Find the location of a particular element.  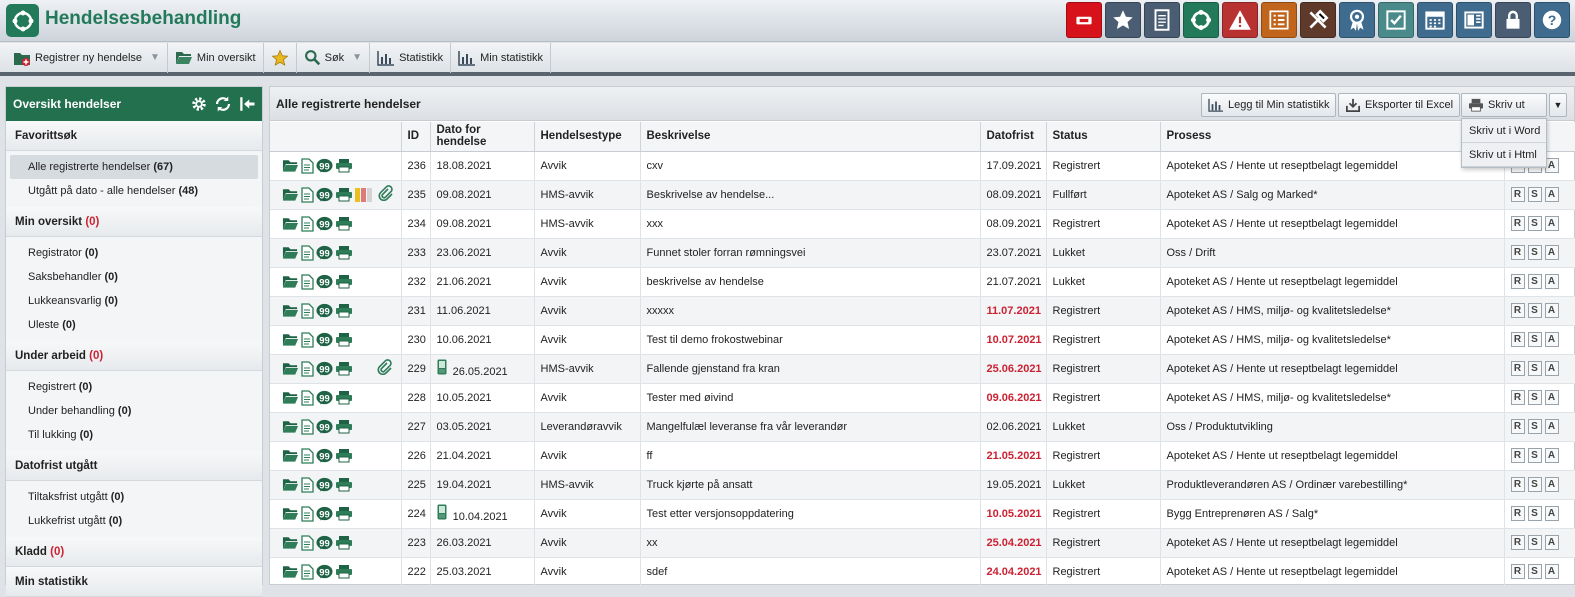

my-overview-section-title: Min oversikt (0) is located at coordinates (134, 222).